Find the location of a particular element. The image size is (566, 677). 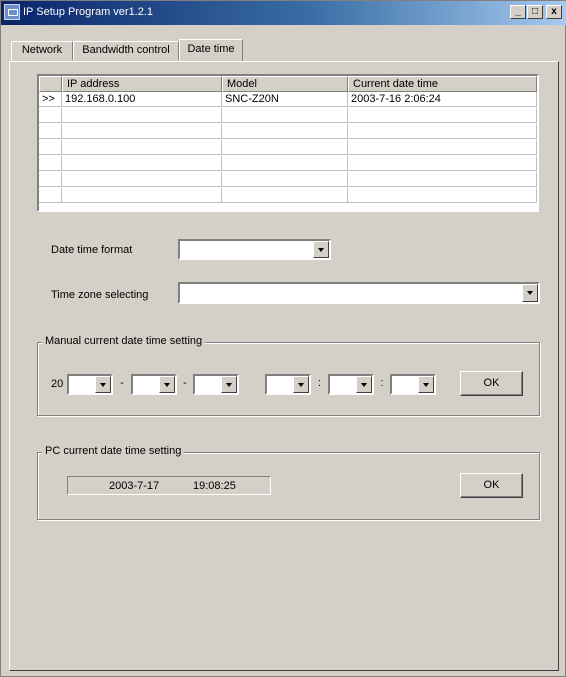

pc-time: 19:08:25 is located at coordinates (214, 486).